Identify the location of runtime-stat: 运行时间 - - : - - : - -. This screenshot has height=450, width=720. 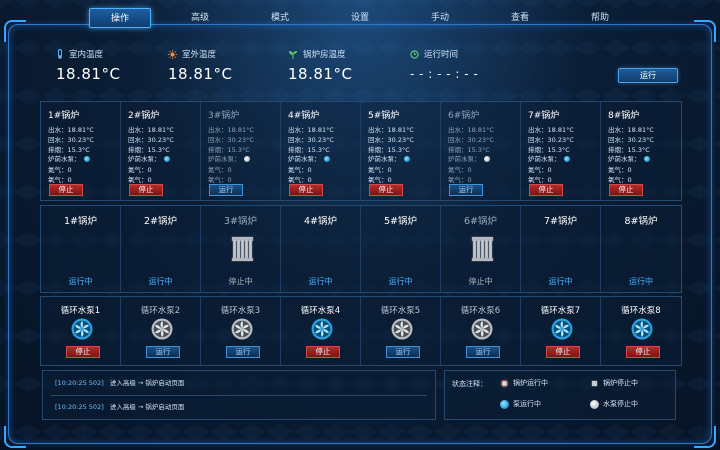
(444, 64).